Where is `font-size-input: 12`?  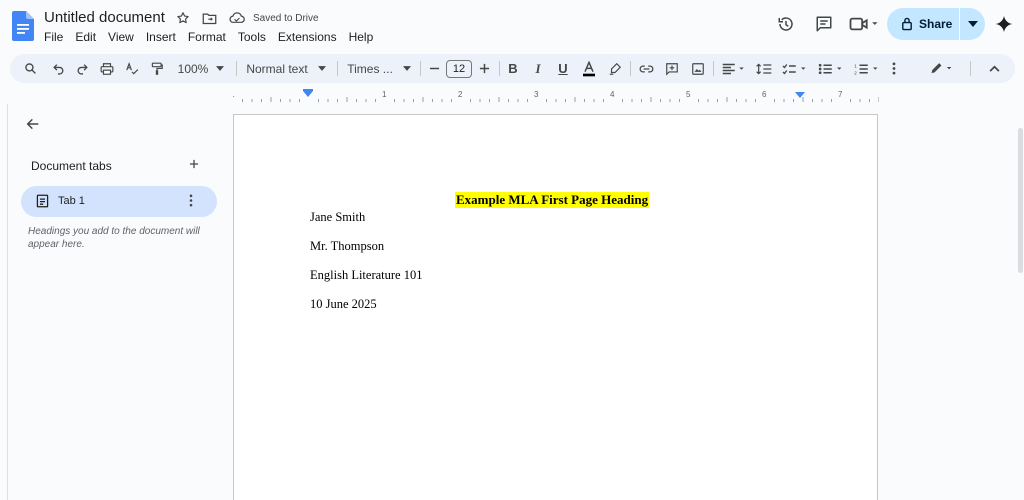 font-size-input: 12 is located at coordinates (459, 68).